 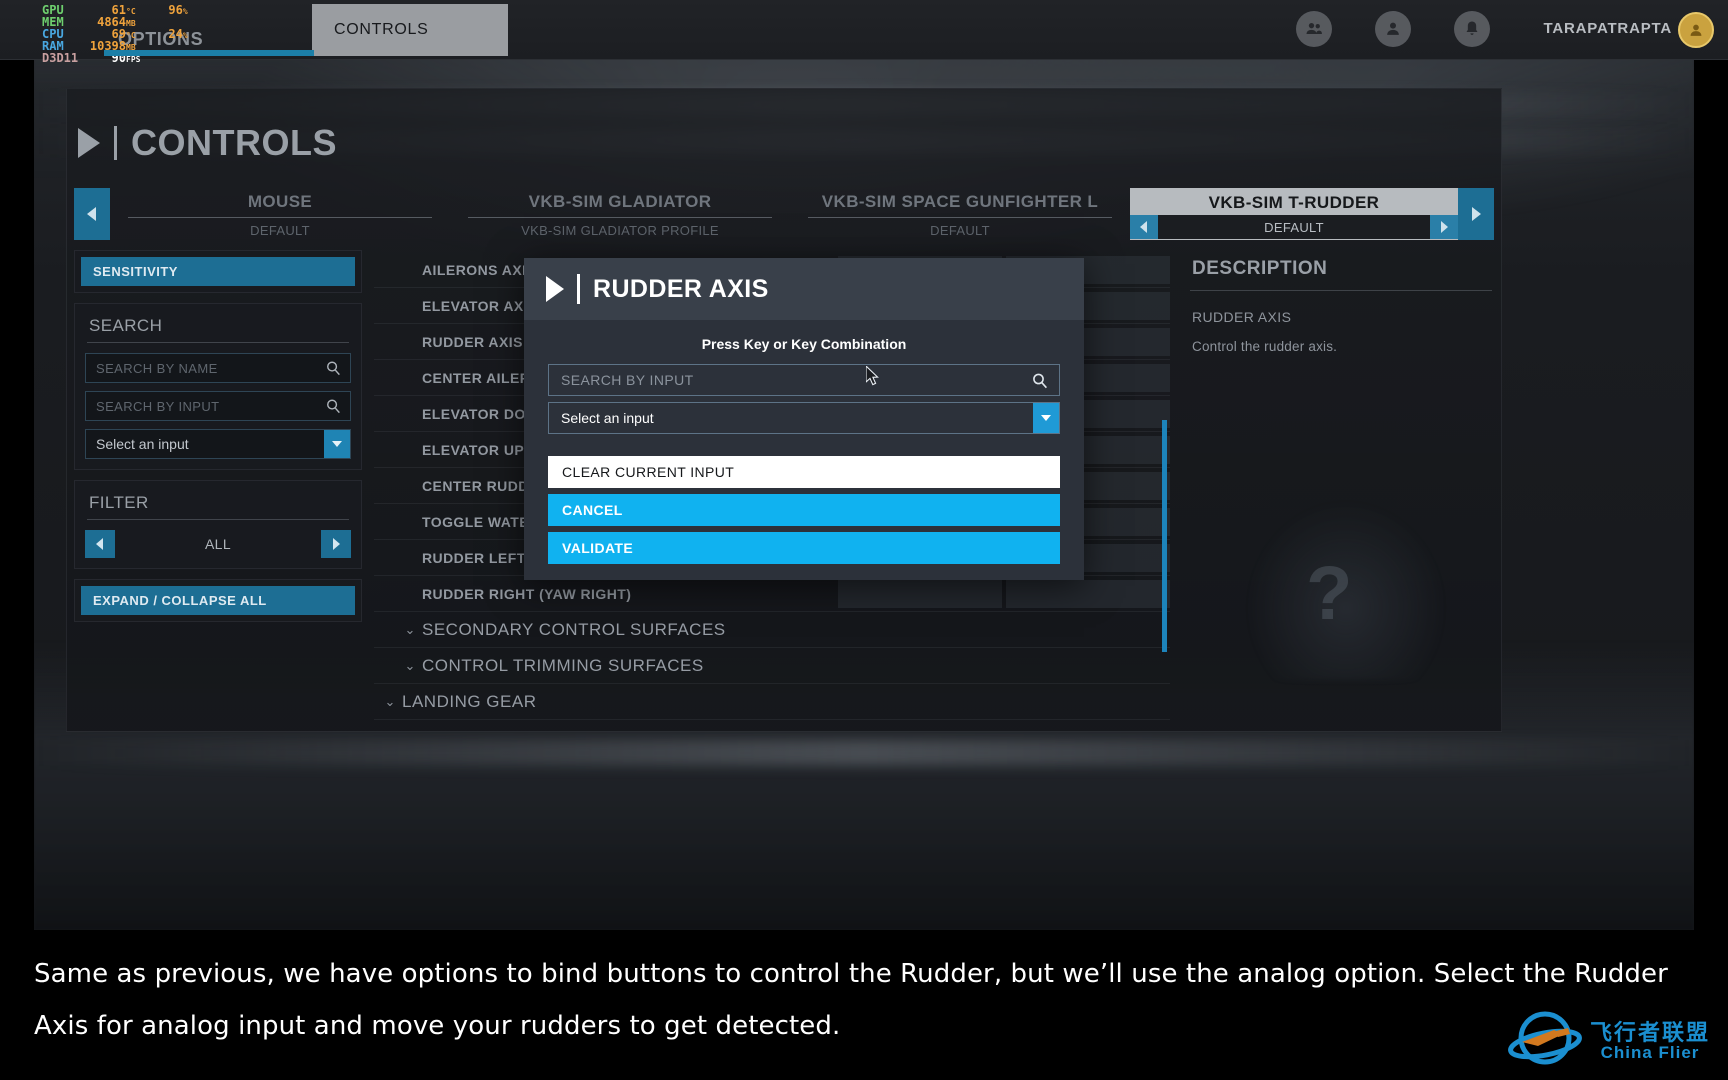 What do you see at coordinates (142, 444) in the screenshot?
I see `select-input-value: Select an input` at bounding box center [142, 444].